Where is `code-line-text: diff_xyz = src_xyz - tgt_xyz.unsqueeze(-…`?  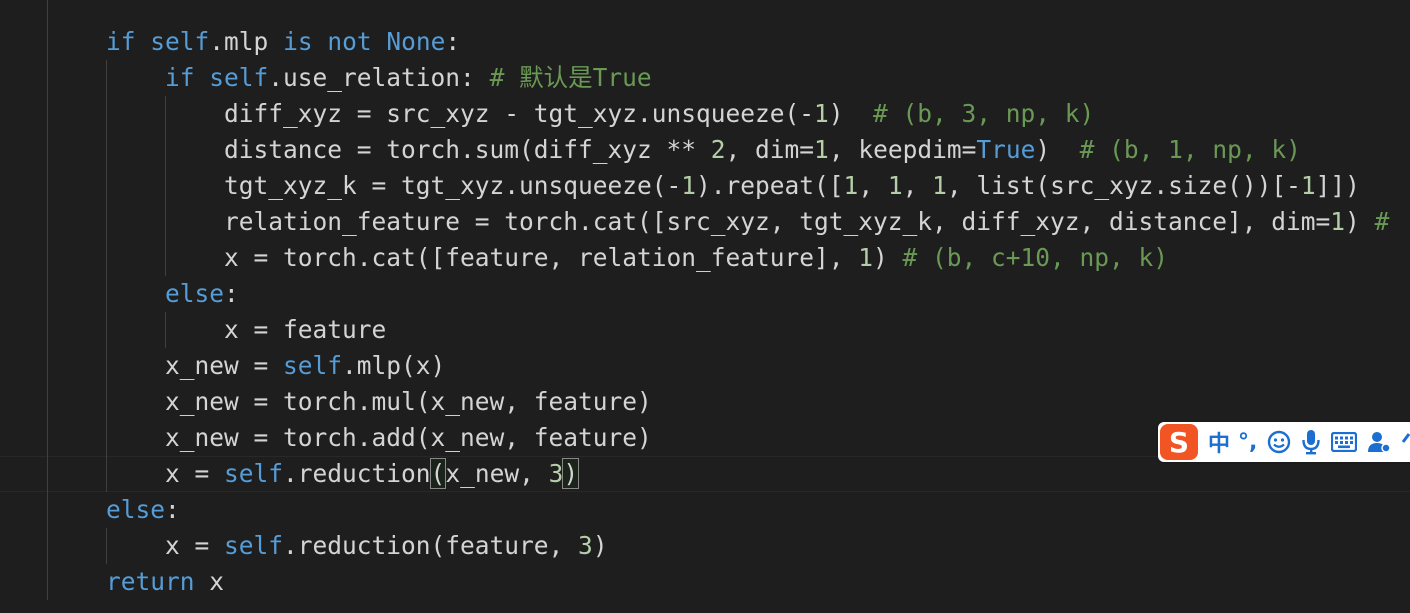
code-line-text: diff_xyz = src_xyz - tgt_xyz.unsqueeze(-… is located at coordinates (659, 114).